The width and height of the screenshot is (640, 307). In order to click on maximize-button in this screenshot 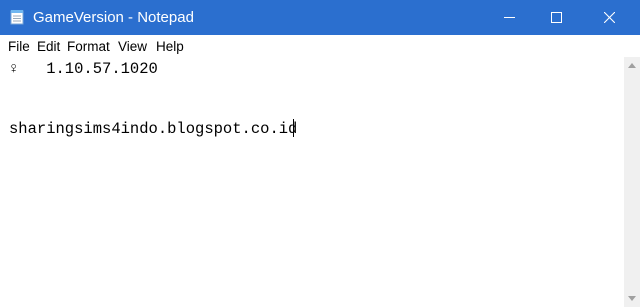, I will do `click(556, 17)`.